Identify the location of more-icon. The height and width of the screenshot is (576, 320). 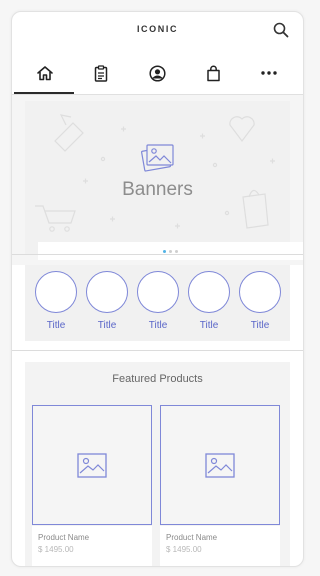
(269, 73).